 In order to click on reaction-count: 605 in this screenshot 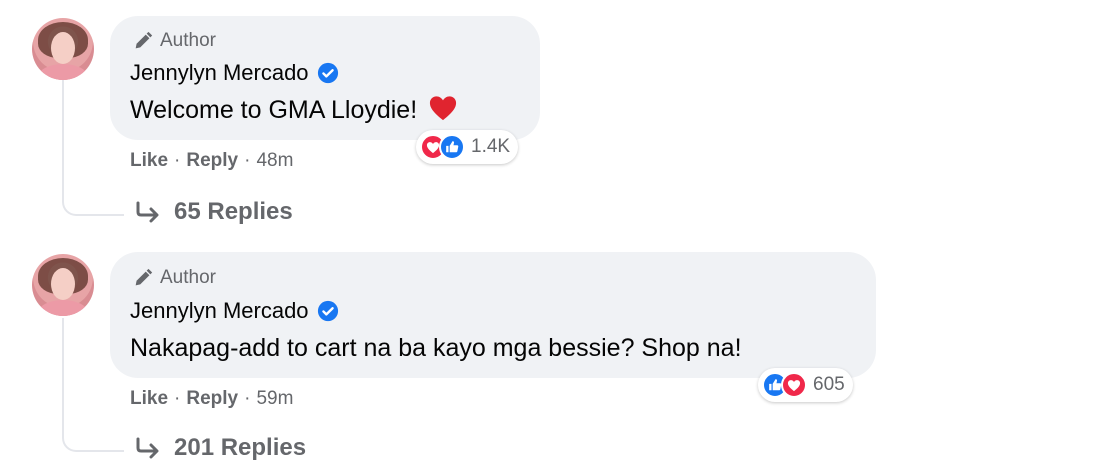, I will do `click(829, 384)`.